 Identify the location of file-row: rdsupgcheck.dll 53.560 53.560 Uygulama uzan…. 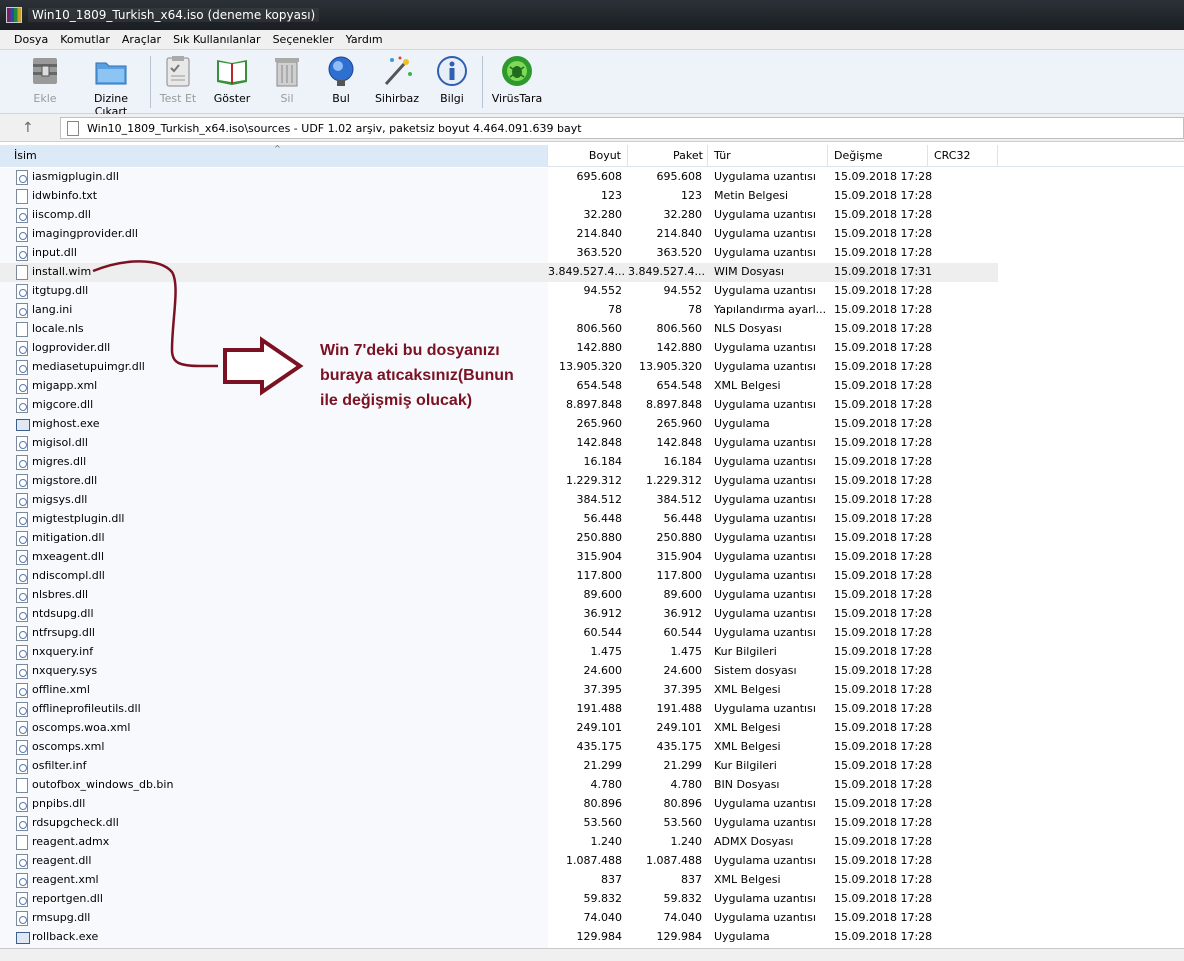
(592, 823).